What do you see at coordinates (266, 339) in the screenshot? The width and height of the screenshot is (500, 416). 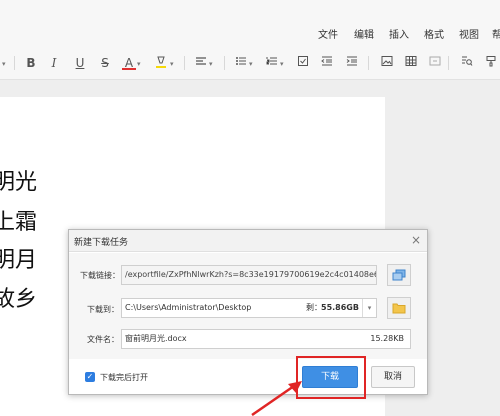 I see `filename-field: 窗前明月光.docx 15.28KB` at bounding box center [266, 339].